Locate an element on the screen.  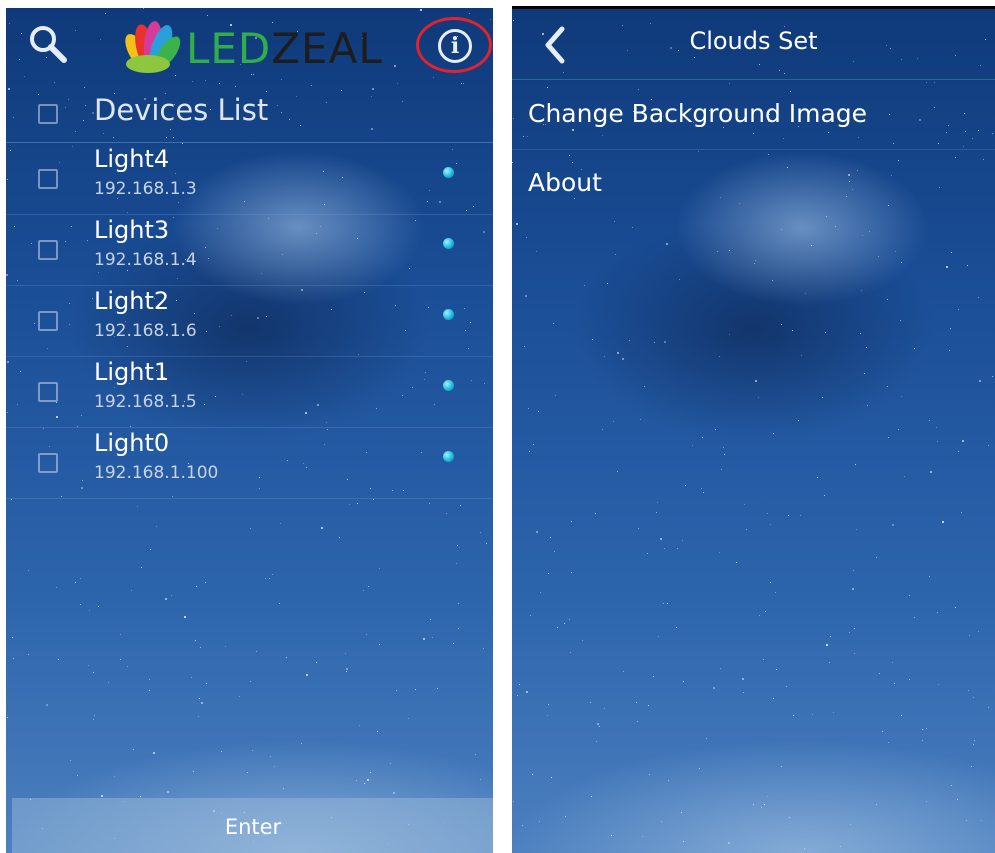
device-row: Light0 192.168.1.100 is located at coordinates (249, 463).